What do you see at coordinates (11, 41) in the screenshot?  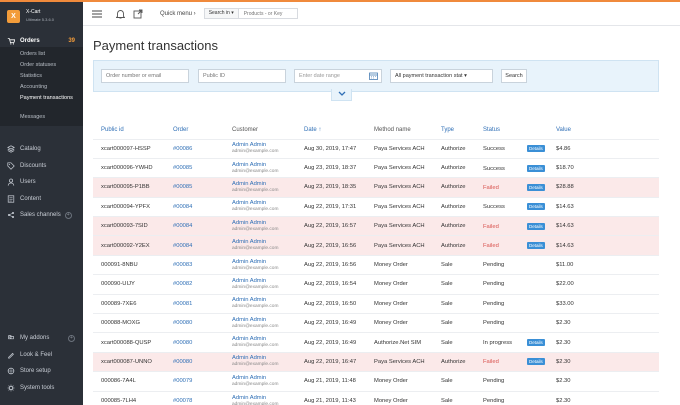 I see `cart-icon` at bounding box center [11, 41].